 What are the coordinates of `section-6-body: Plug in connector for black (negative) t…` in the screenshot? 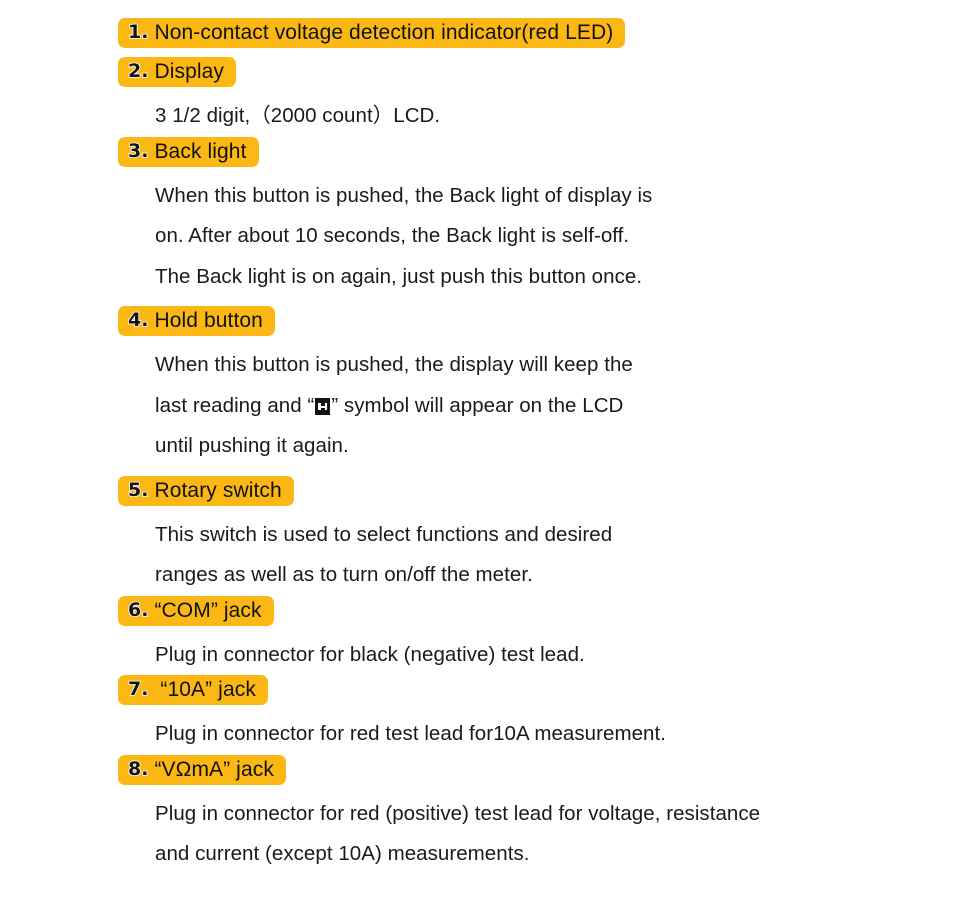 It's located at (557, 655).